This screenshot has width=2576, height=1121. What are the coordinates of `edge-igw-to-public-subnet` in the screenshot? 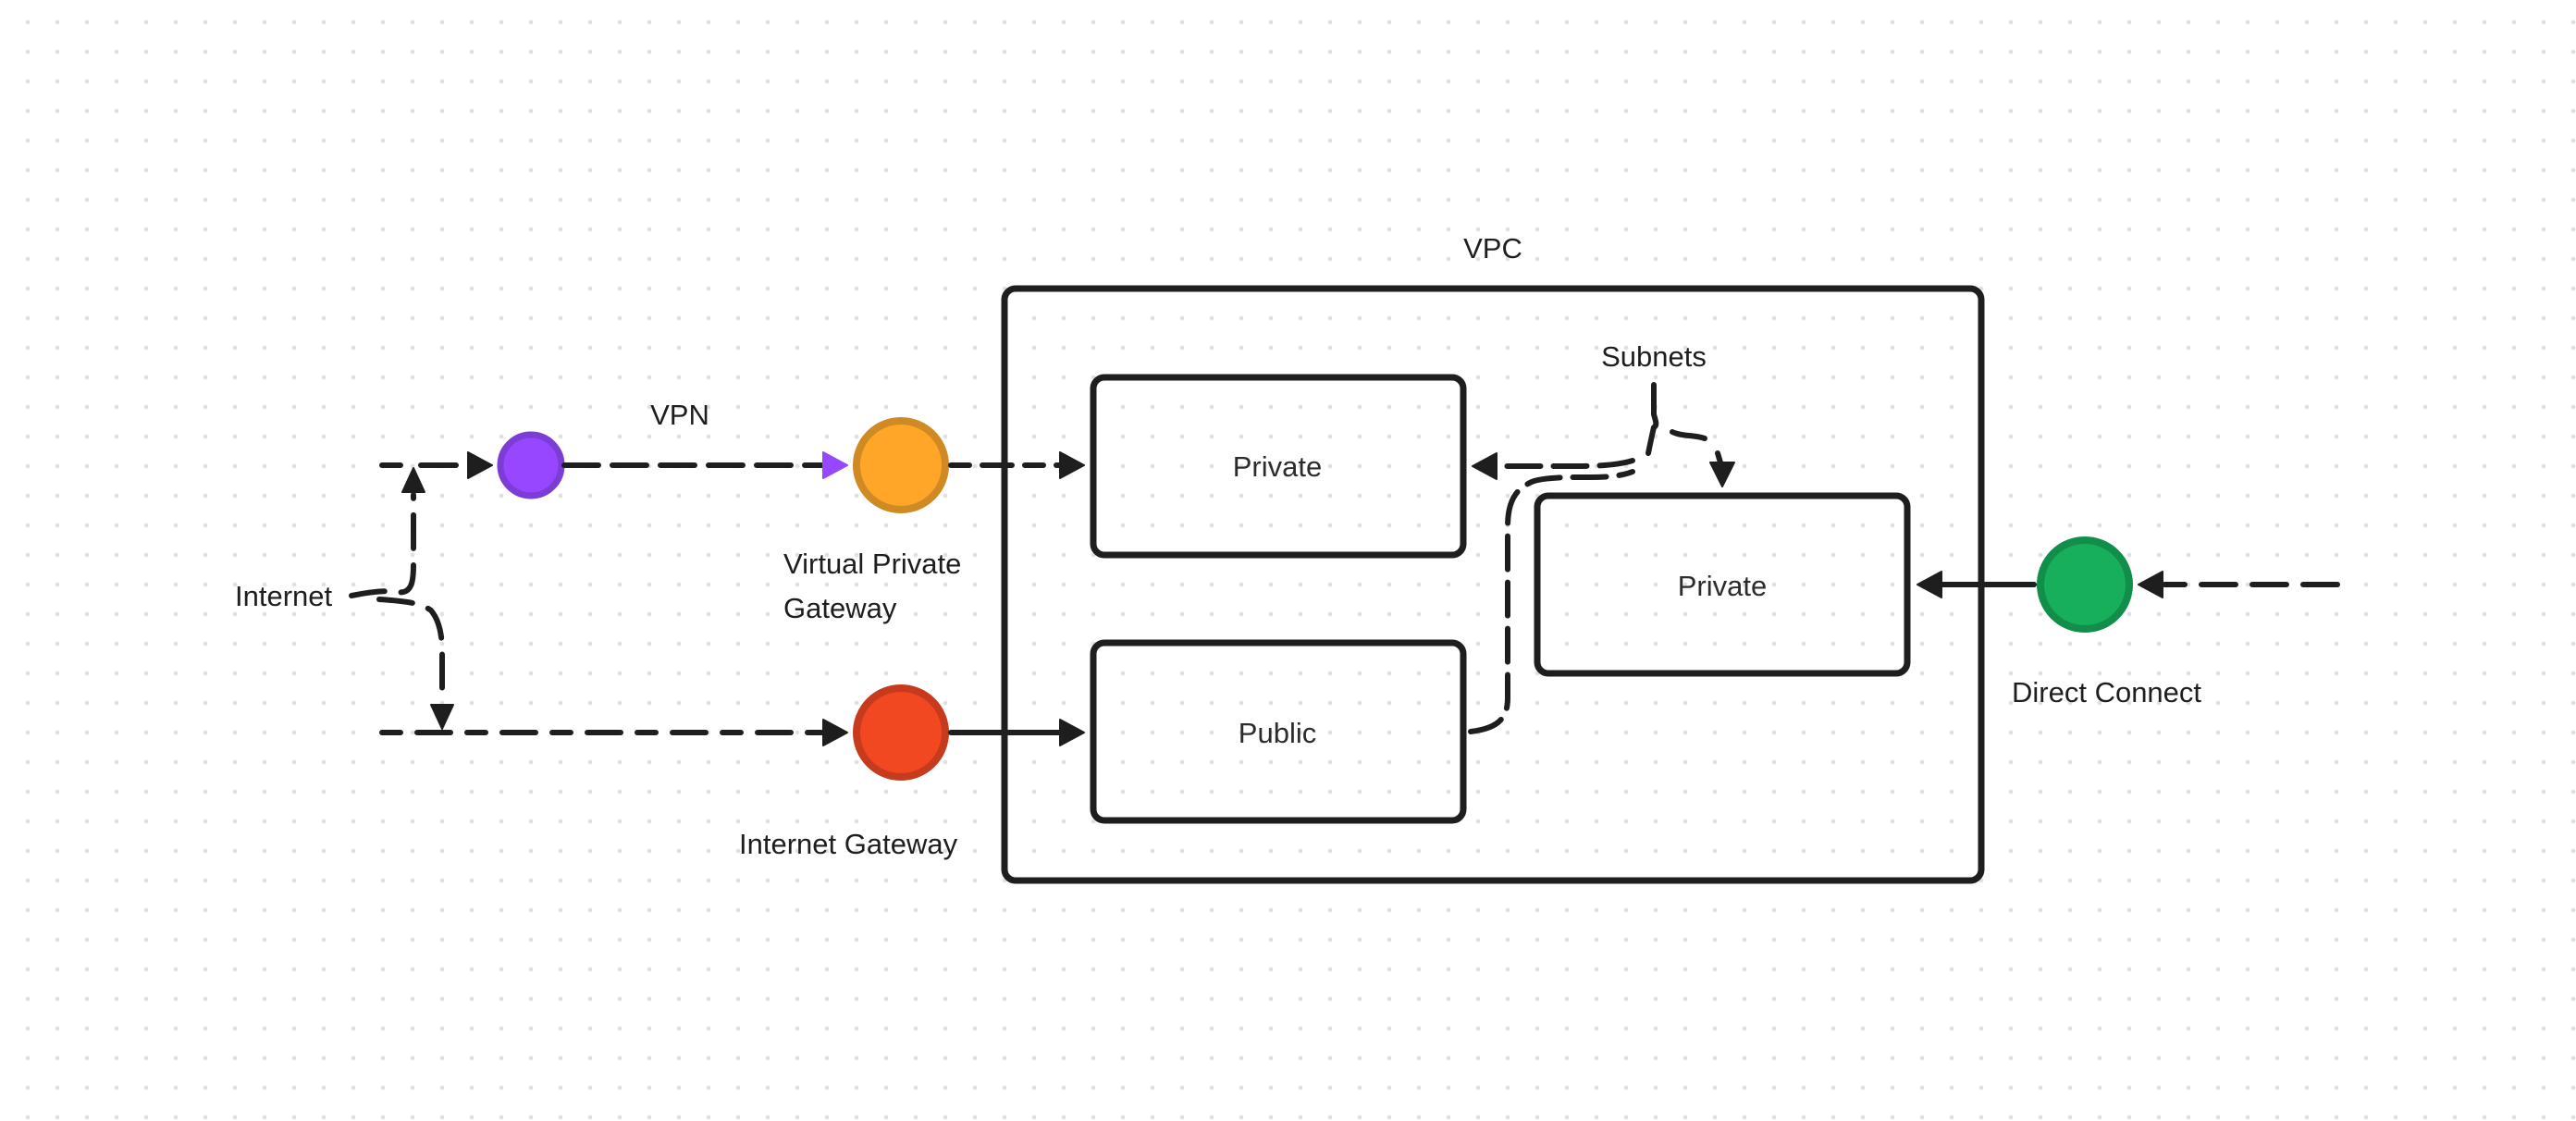 It's located at (1016, 732).